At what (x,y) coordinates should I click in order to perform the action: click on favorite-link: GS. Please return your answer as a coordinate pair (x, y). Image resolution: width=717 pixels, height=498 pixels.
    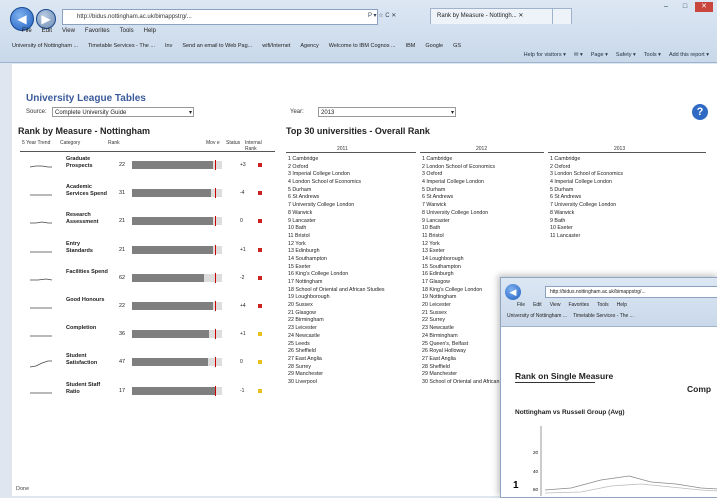
    Looking at the image, I should click on (457, 46).